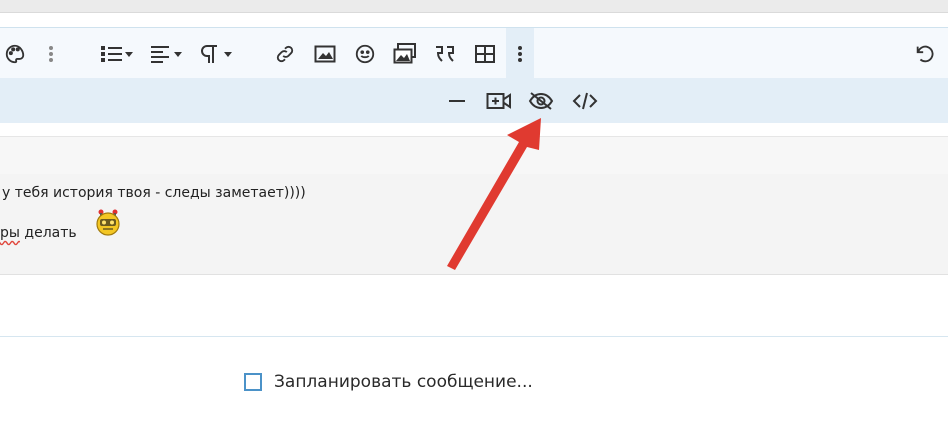 This screenshot has width=948, height=421. What do you see at coordinates (541, 100) in the screenshot?
I see `hide-content-icon` at bounding box center [541, 100].